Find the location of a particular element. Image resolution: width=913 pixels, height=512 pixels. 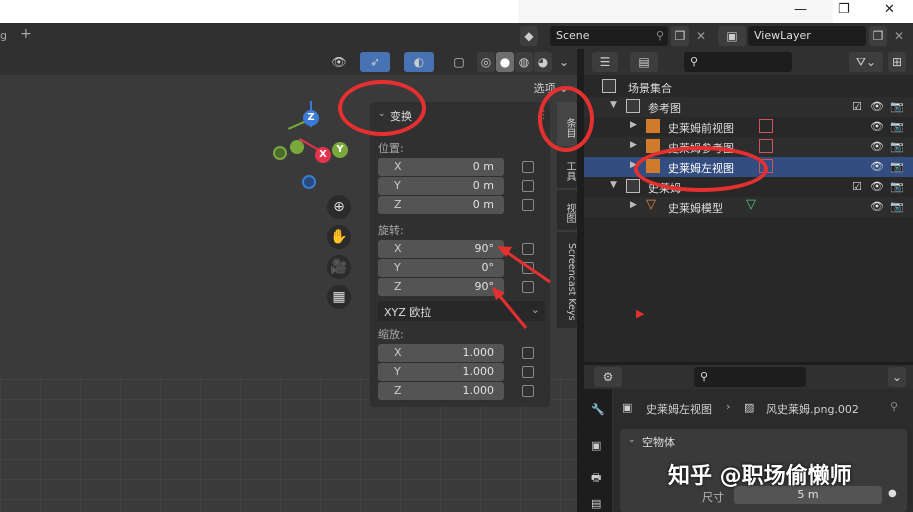

annotation-arrows is located at coordinates (521, 287).